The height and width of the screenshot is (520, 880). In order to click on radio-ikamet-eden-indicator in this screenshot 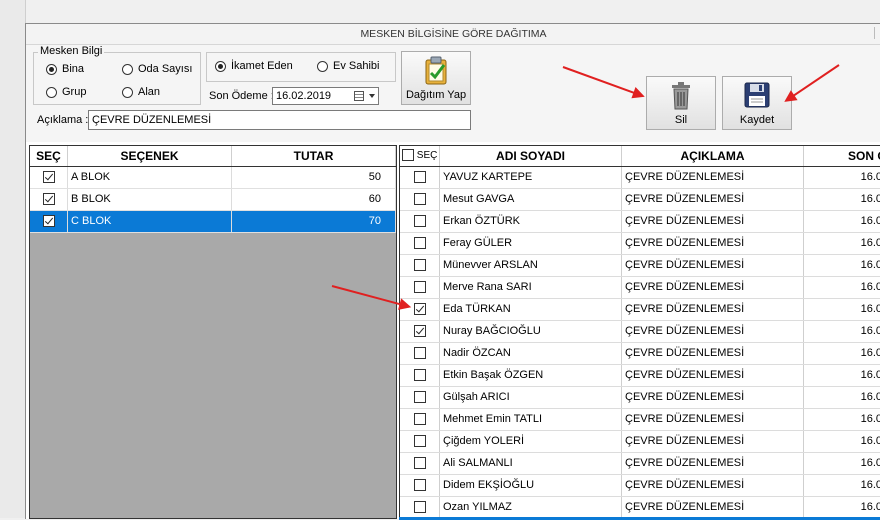, I will do `click(220, 66)`.